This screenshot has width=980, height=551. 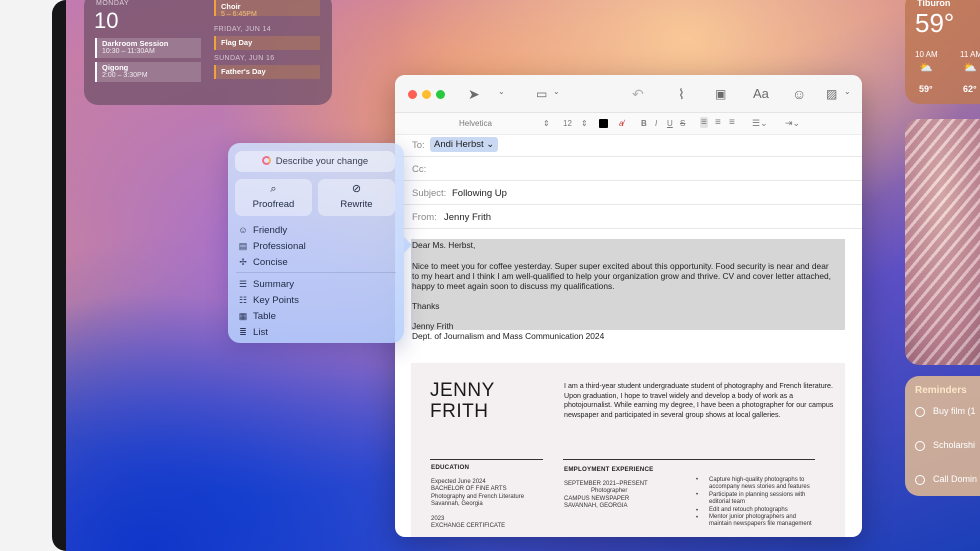 I want to click on reminder-item: Scholarshi, so click(x=945, y=445).